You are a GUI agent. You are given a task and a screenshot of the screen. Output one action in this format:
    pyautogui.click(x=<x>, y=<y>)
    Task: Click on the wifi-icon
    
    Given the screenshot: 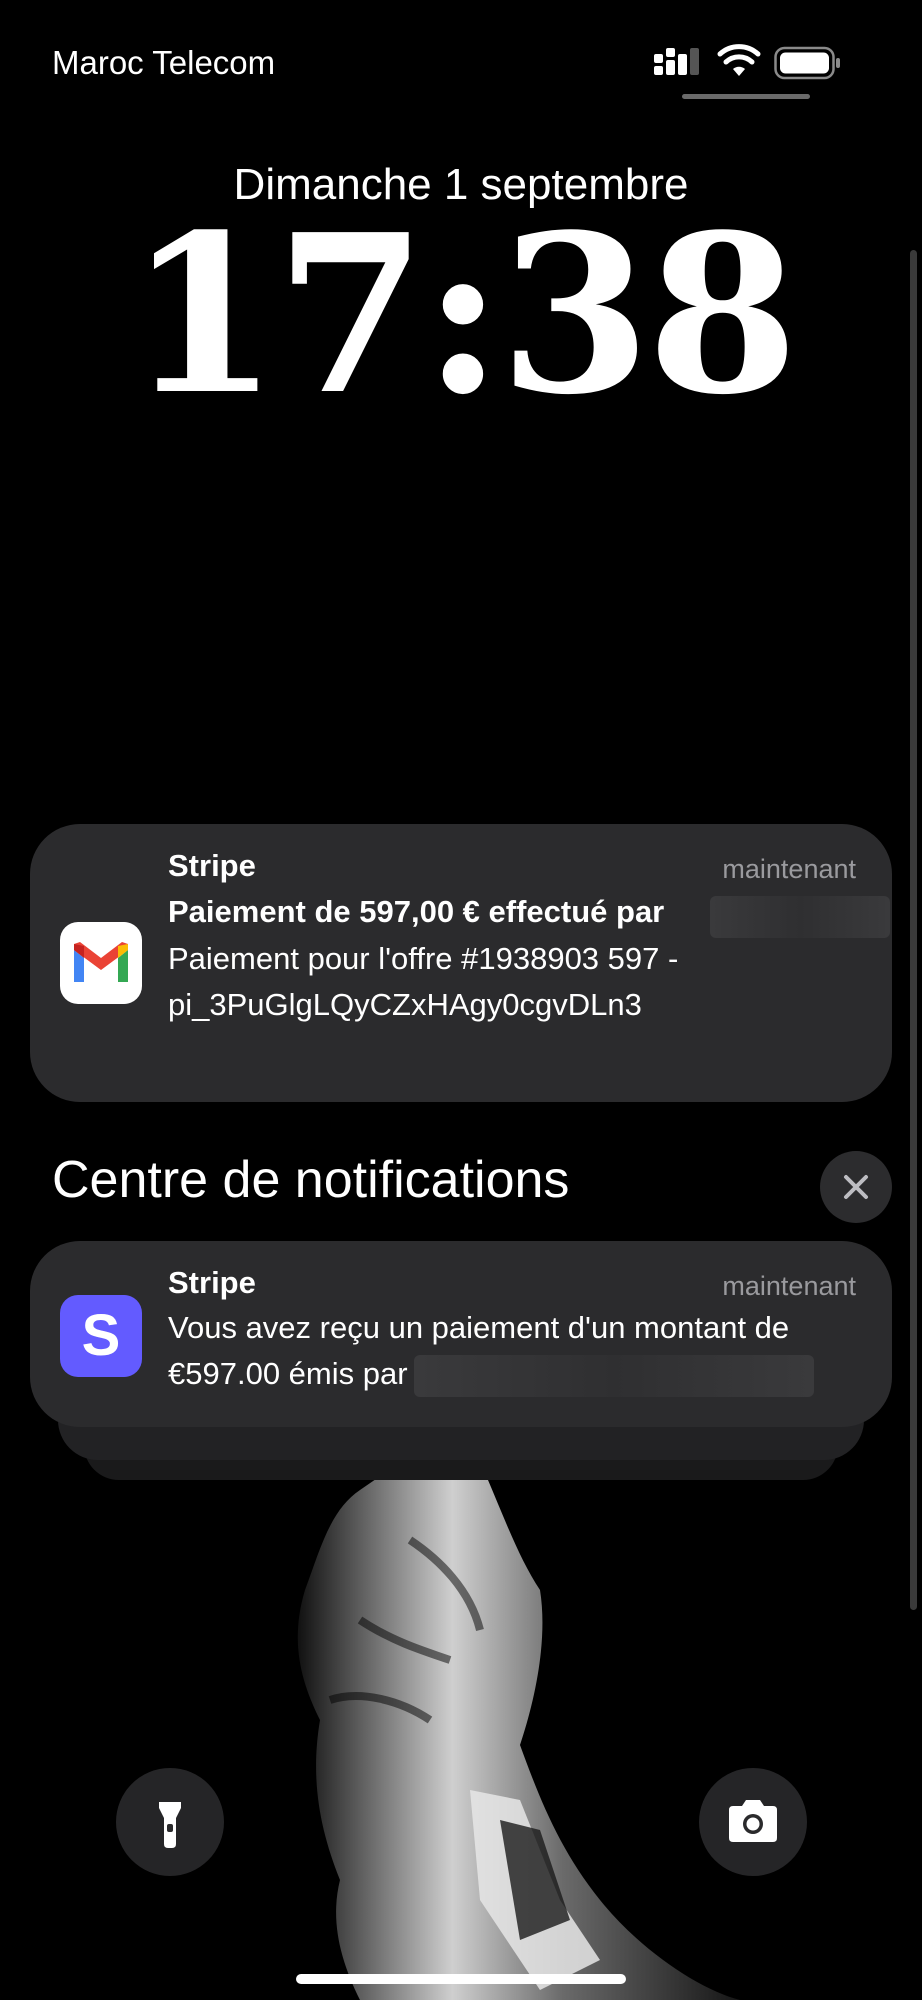 What is the action you would take?
    pyautogui.click(x=739, y=60)
    